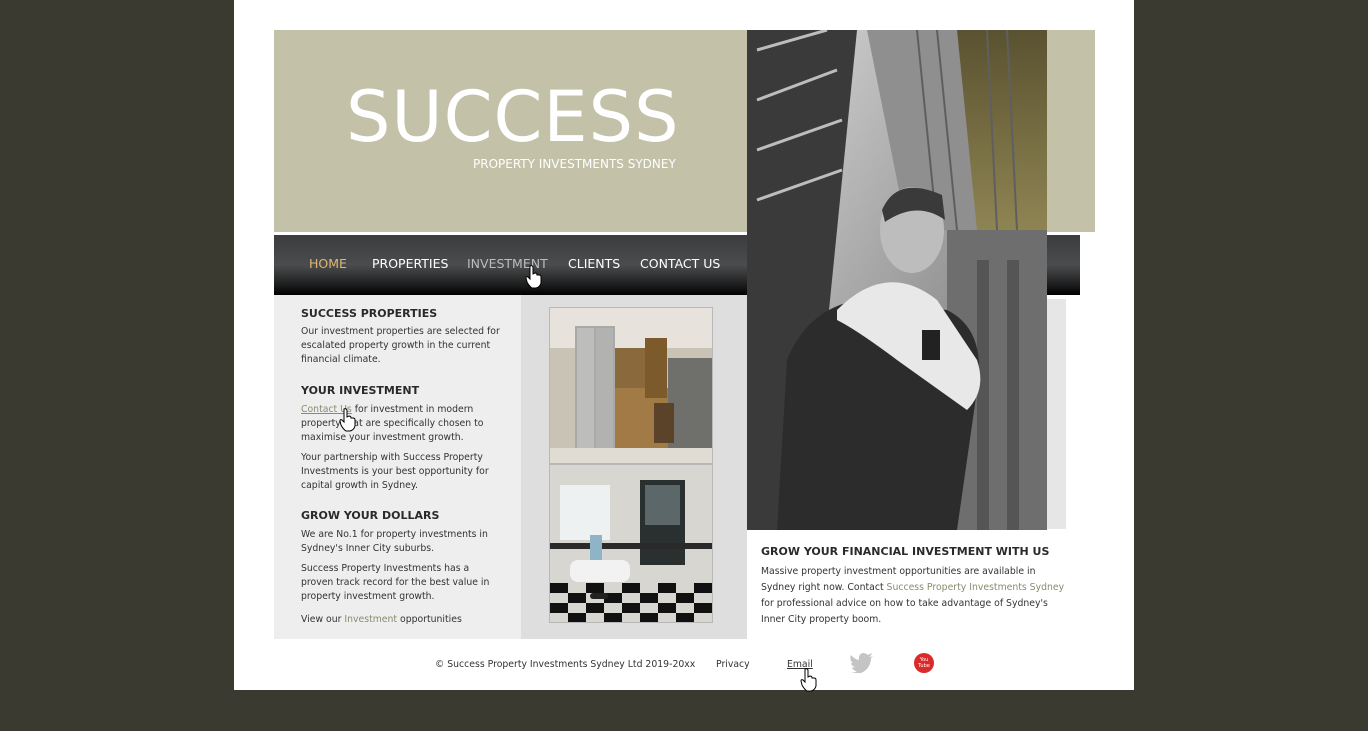 This screenshot has height=731, width=1368. What do you see at coordinates (360, 390) in the screenshot?
I see `section-title-your-investment: YOUR INVESTMENT` at bounding box center [360, 390].